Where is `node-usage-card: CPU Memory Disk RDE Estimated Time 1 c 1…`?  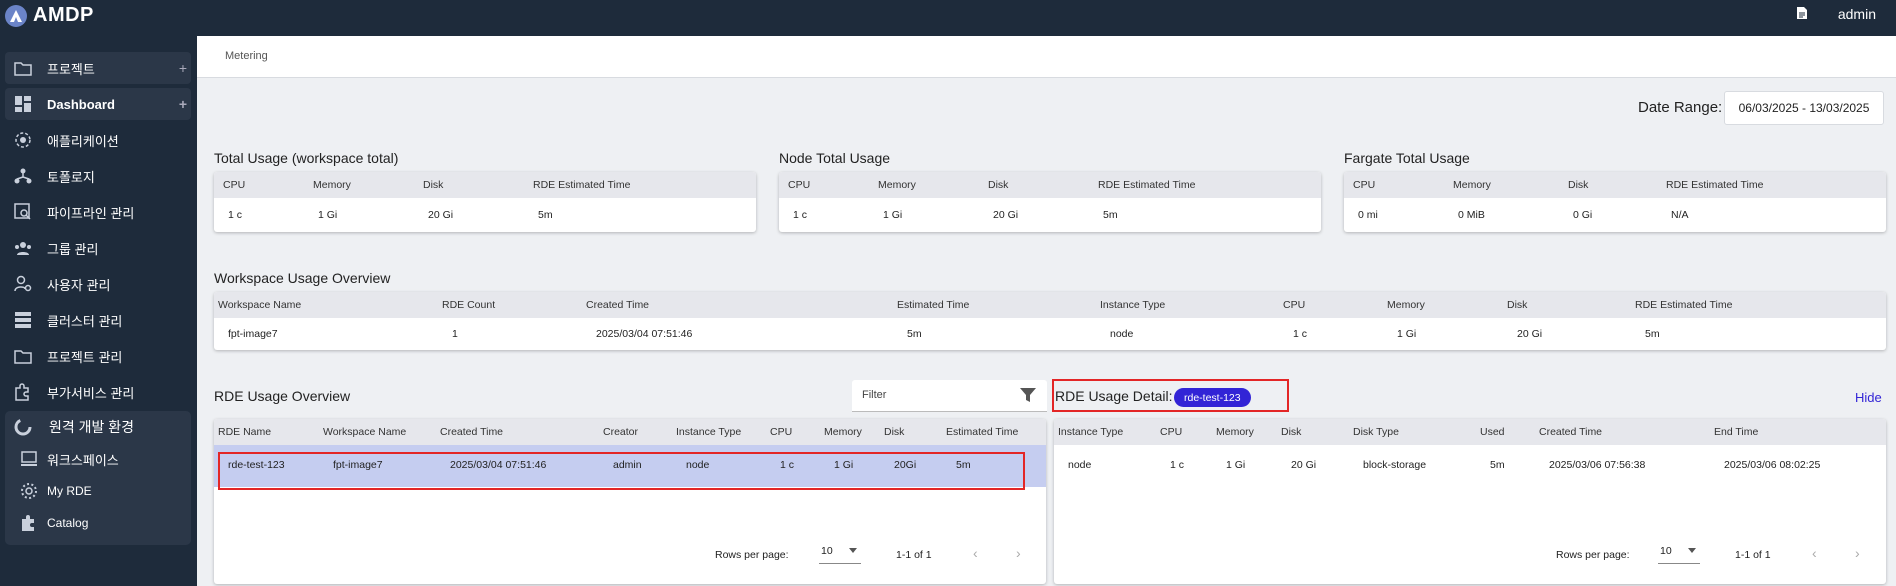 node-usage-card: CPU Memory Disk RDE Estimated Time 1 c 1… is located at coordinates (1050, 202).